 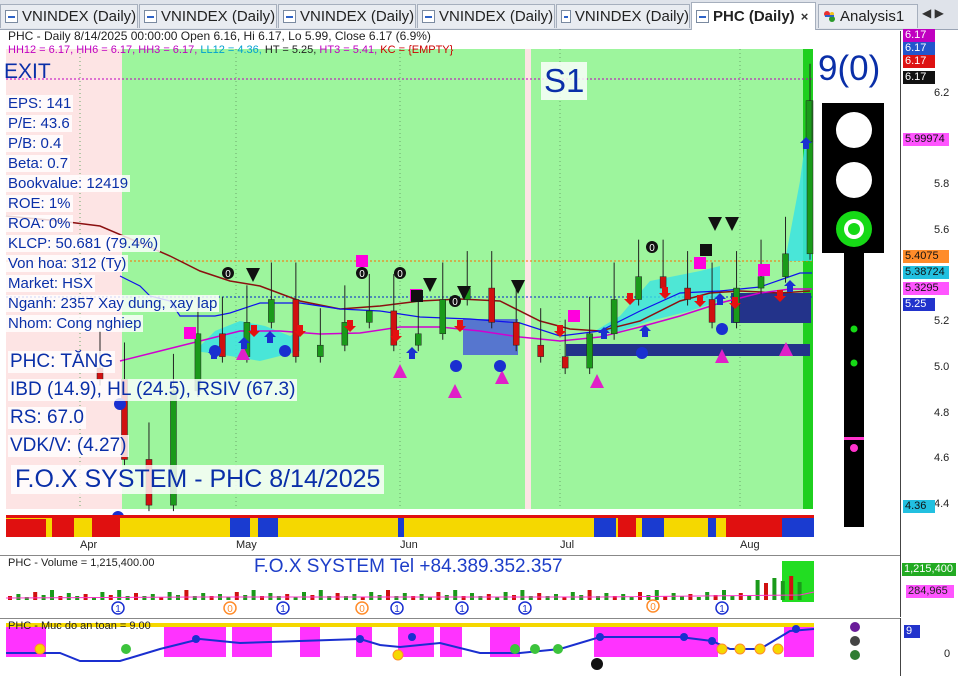 What do you see at coordinates (933, 13) in the screenshot?
I see `tab-scroll-arrows-icon: ◀ ▶` at bounding box center [933, 13].